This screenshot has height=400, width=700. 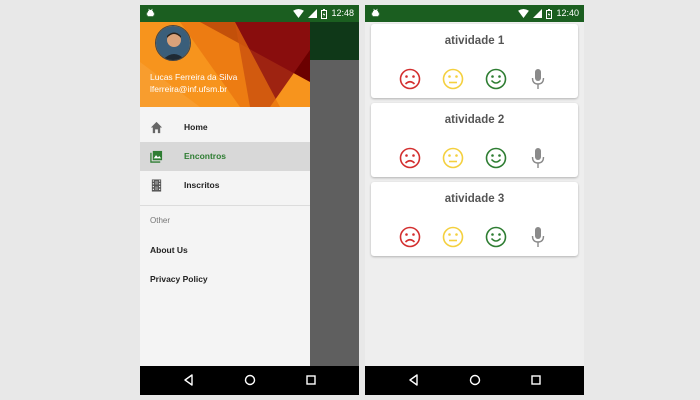 What do you see at coordinates (334, 194) in the screenshot?
I see `drawer-scrim` at bounding box center [334, 194].